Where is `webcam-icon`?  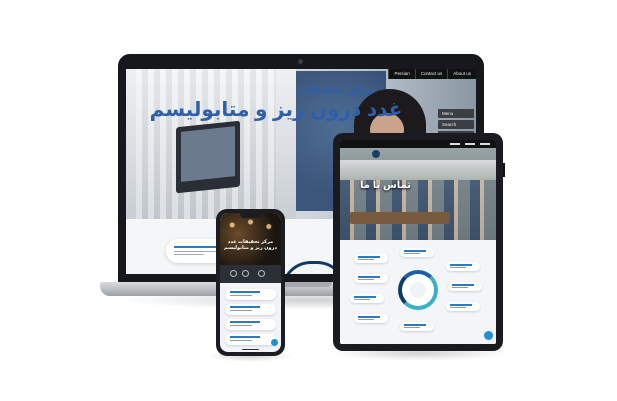 webcam-icon is located at coordinates (300, 61).